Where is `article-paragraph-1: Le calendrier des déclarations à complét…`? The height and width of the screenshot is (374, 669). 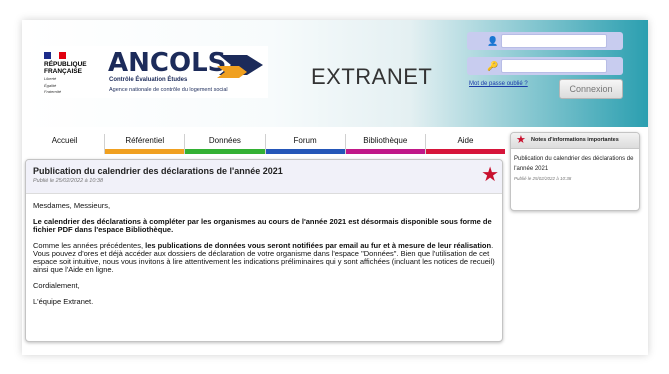
article-paragraph-1: Le calendrier des déclarations à complét… is located at coordinates (262, 225).